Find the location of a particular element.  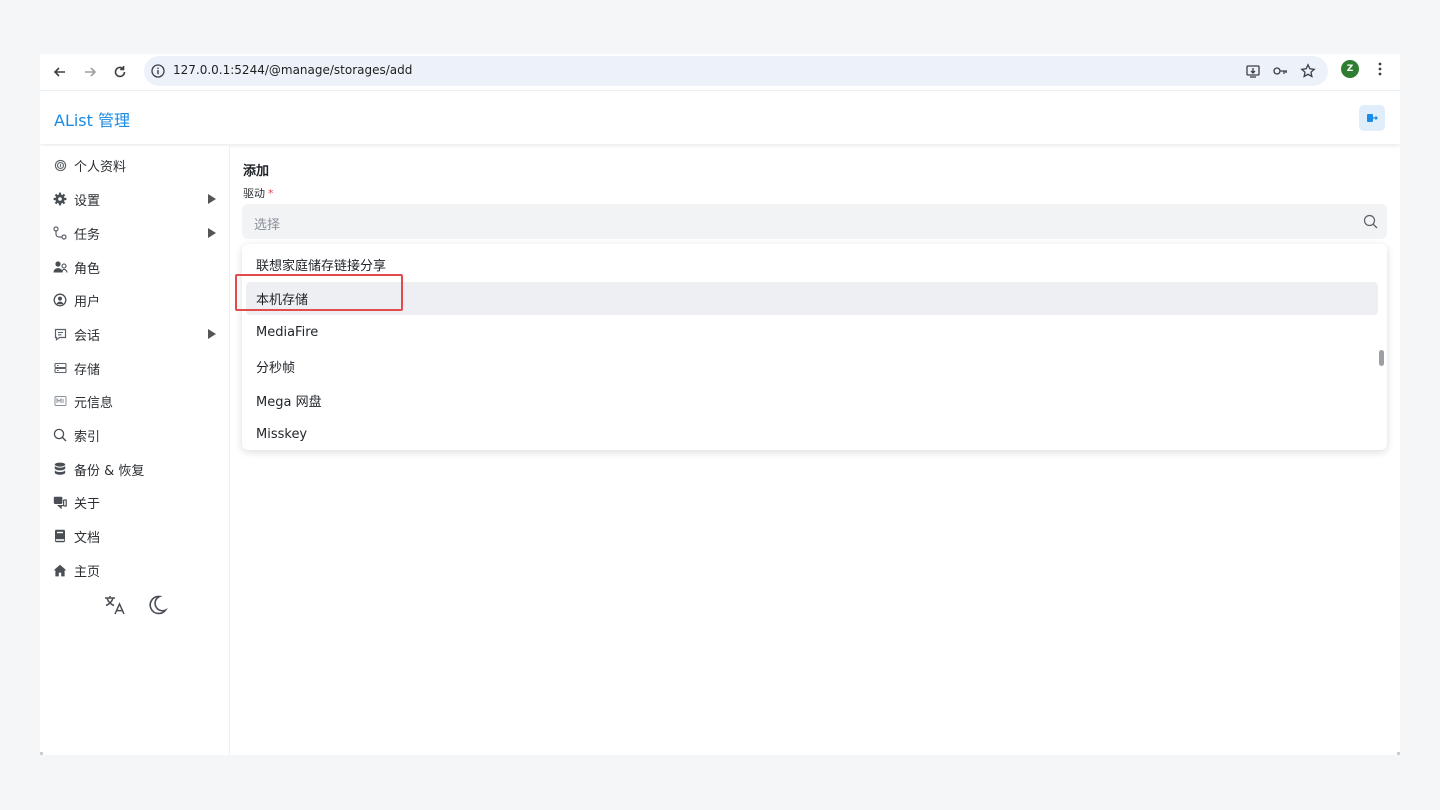

sidebar-item-label: 个人资料 is located at coordinates (100, 167).